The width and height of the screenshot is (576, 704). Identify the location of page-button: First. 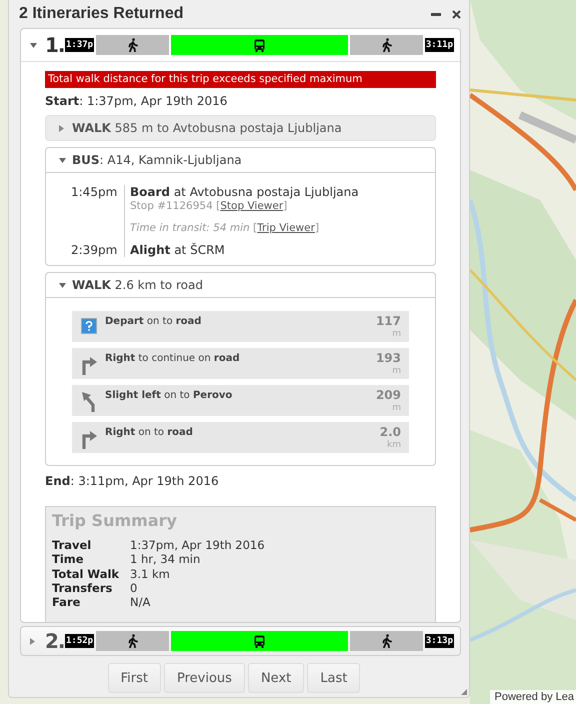
(134, 678).